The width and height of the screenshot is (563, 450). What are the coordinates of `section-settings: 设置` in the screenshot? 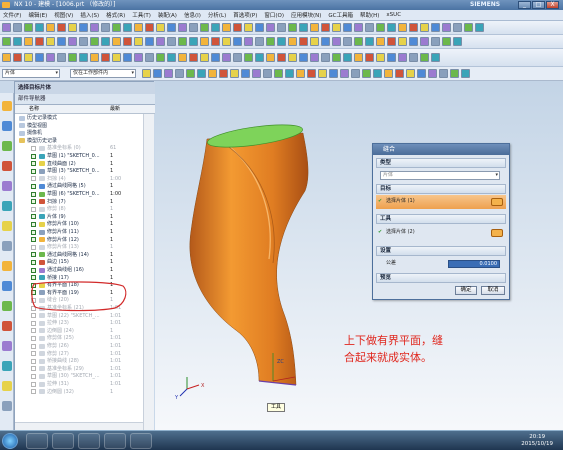 It's located at (441, 251).